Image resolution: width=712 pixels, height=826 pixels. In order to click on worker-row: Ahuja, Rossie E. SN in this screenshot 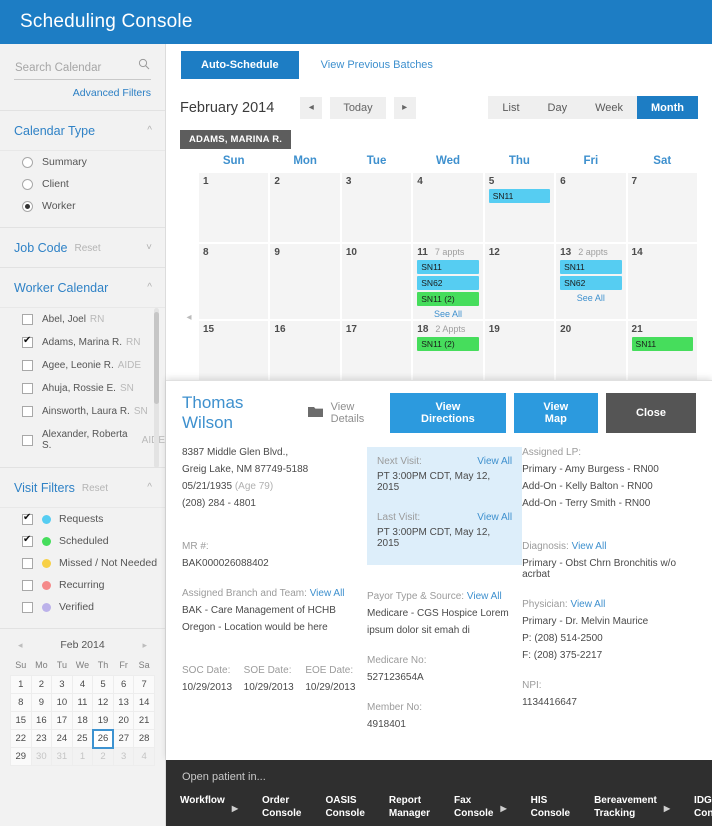, I will do `click(82, 388)`.